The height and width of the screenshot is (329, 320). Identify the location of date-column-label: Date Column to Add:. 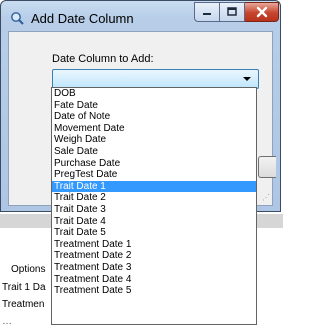
(103, 59).